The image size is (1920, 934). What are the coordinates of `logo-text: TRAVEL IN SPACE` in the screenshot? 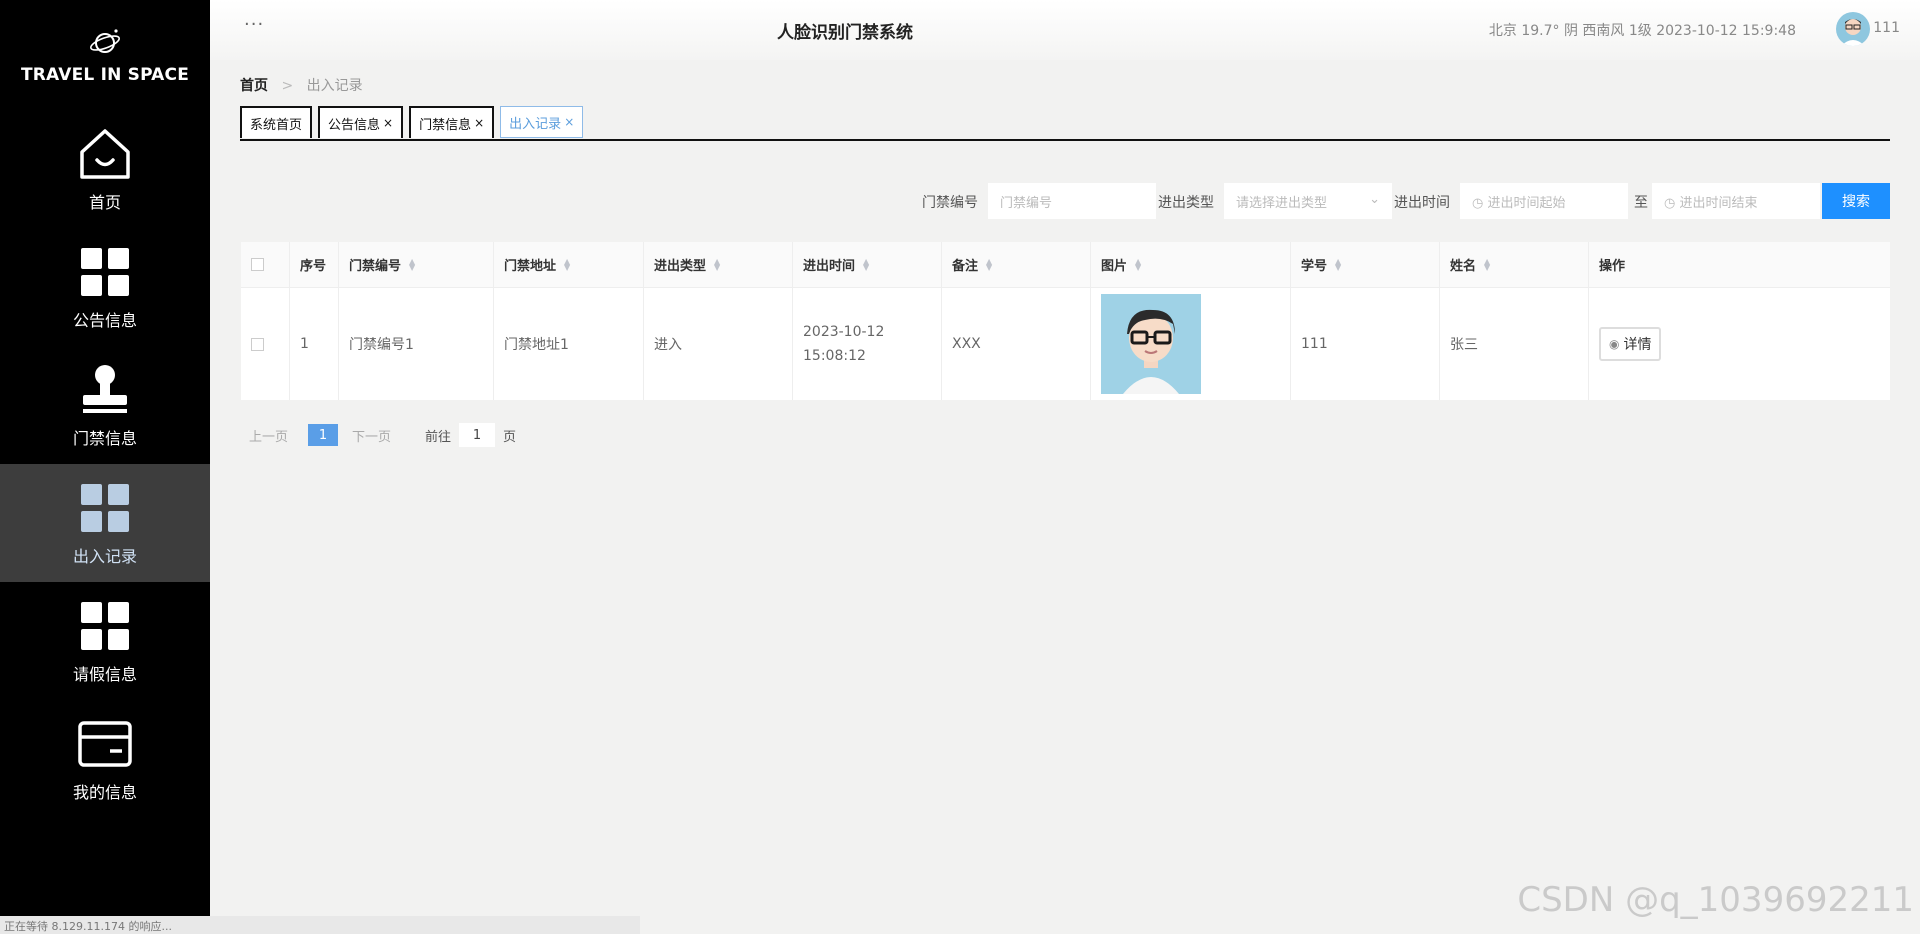 It's located at (105, 75).